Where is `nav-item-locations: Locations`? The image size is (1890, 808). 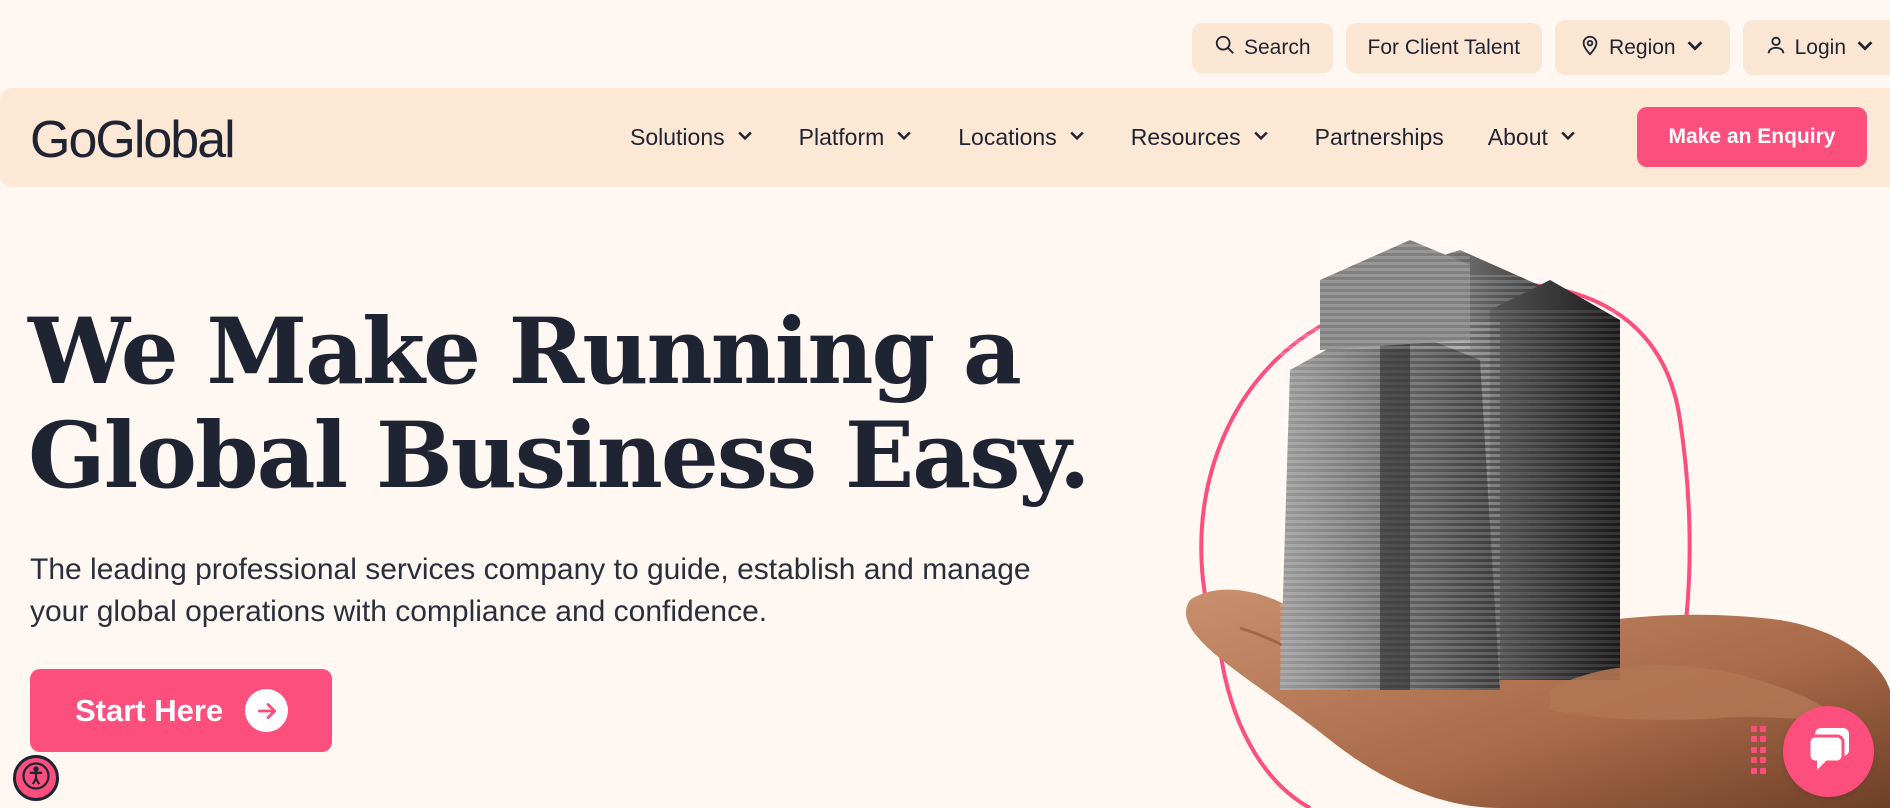 nav-item-locations: Locations is located at coordinates (1022, 137).